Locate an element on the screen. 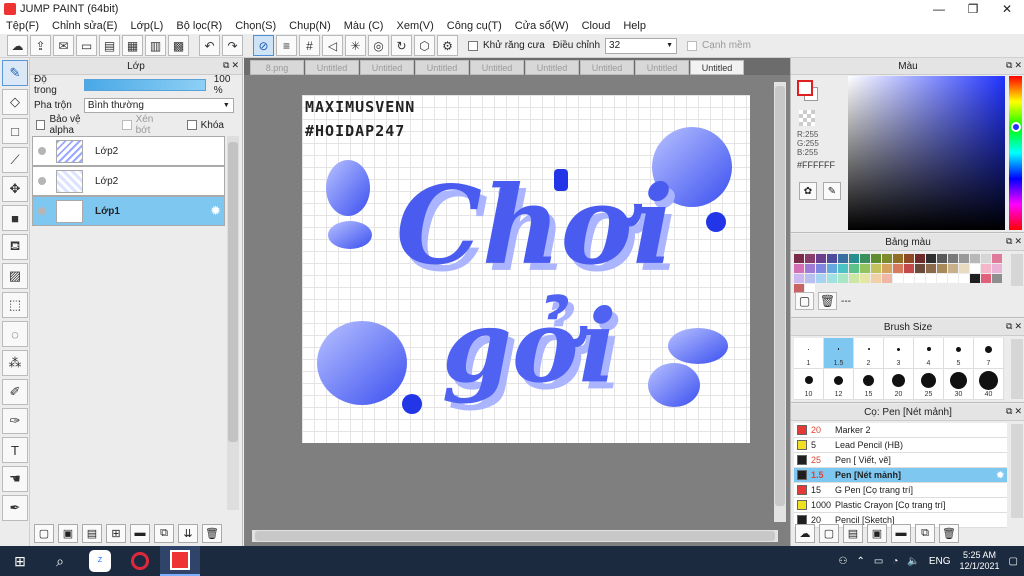  brush-size-option: 4 is located at coordinates (929, 353).